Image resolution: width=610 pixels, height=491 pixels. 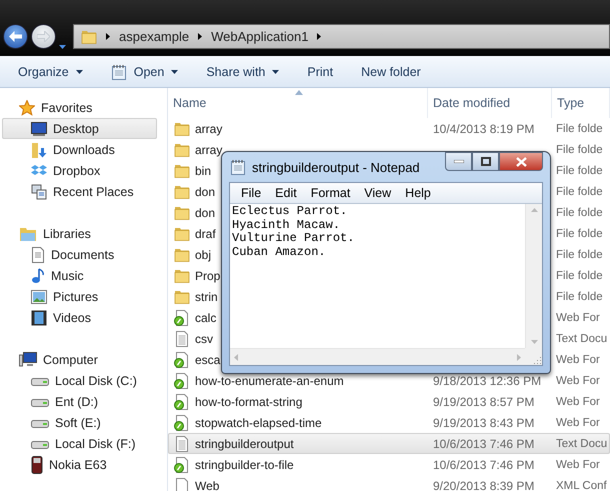 I want to click on text-line: Hyacinth Macaw., so click(x=287, y=225).